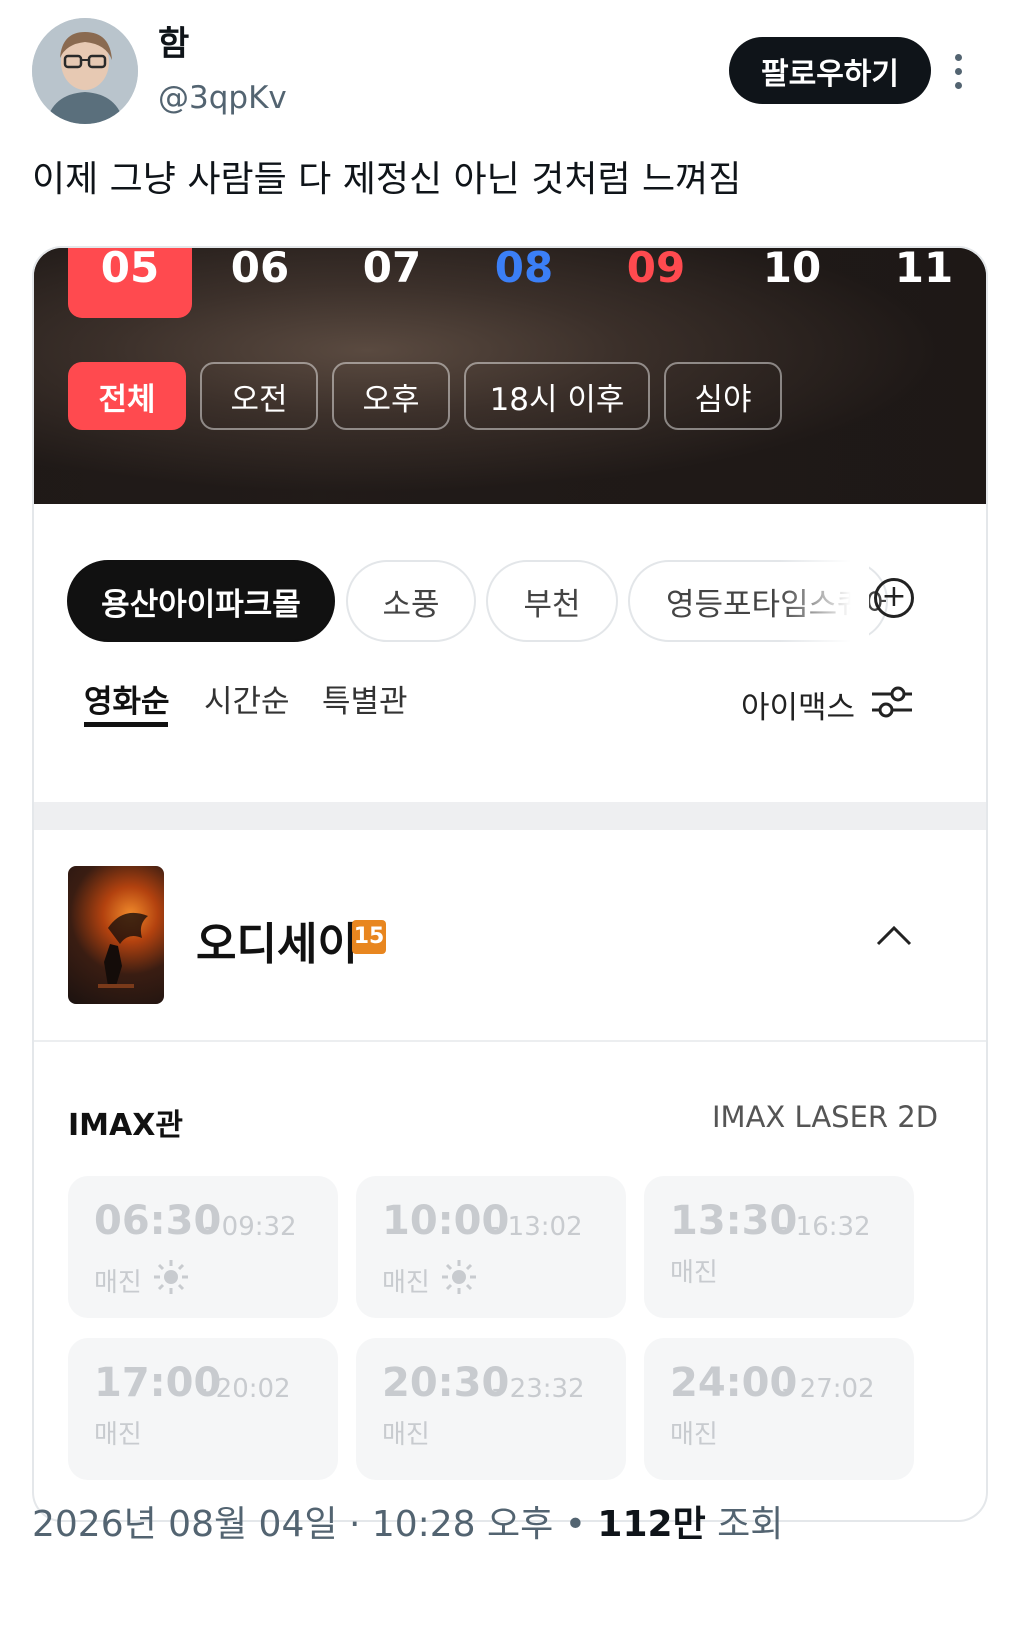  I want to click on more-options-icon, so click(958, 72).